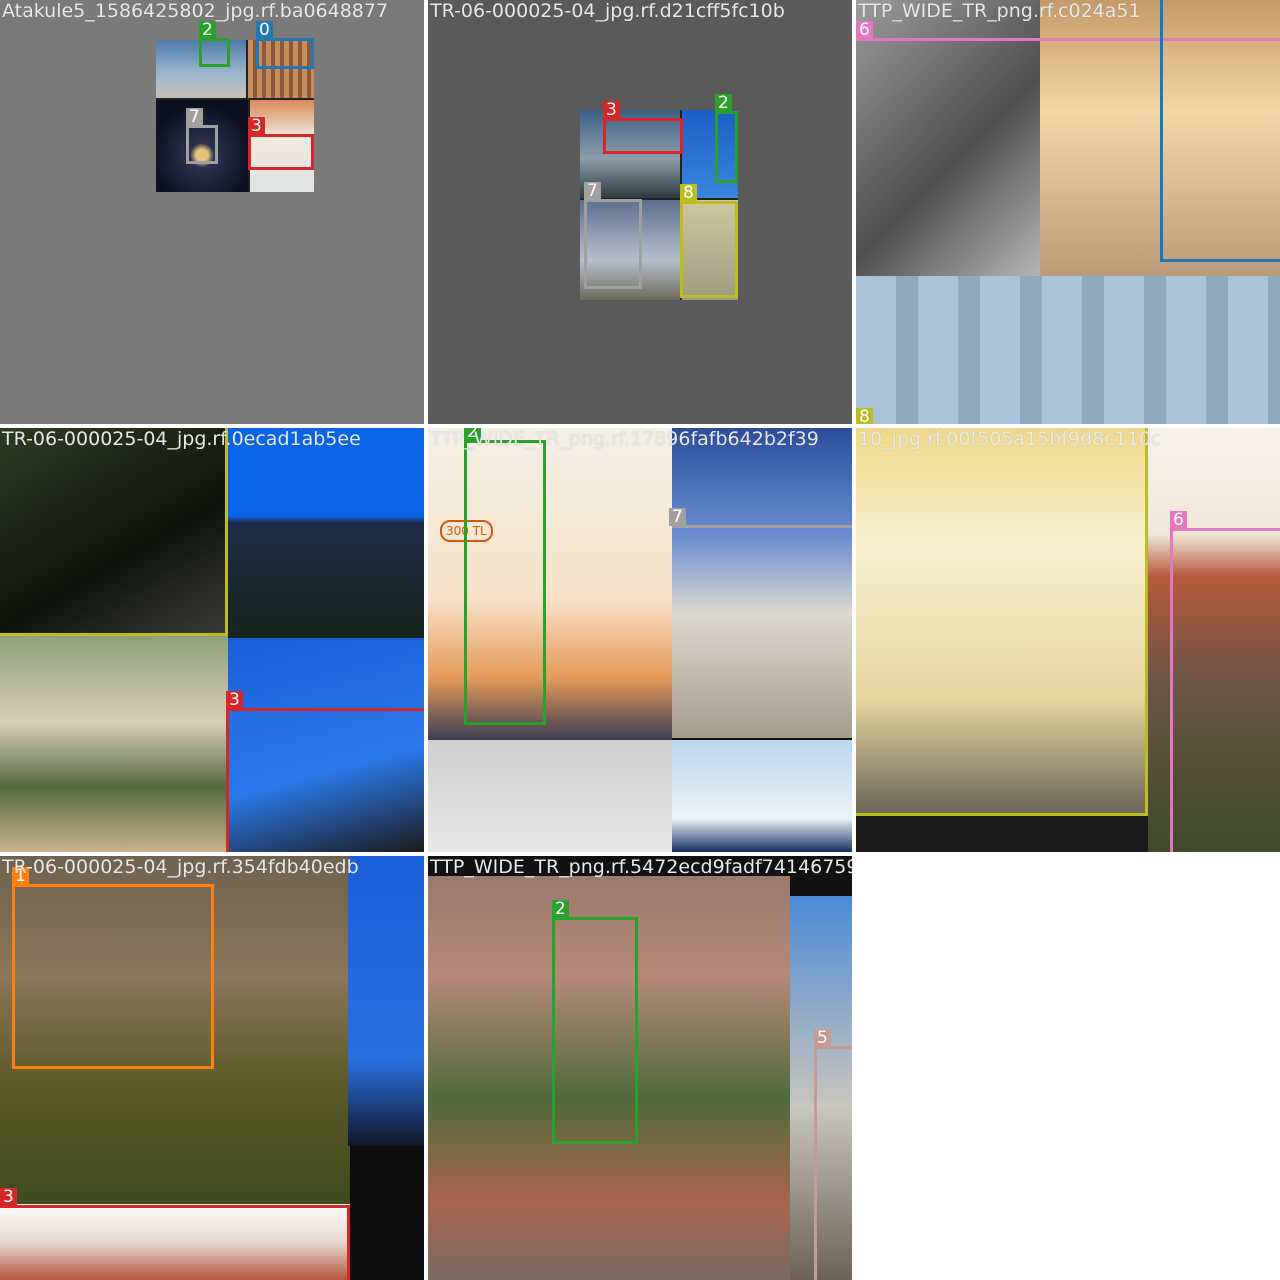 This screenshot has height=1280, width=1280. I want to click on bbox-class-1: 1, so click(113, 968).